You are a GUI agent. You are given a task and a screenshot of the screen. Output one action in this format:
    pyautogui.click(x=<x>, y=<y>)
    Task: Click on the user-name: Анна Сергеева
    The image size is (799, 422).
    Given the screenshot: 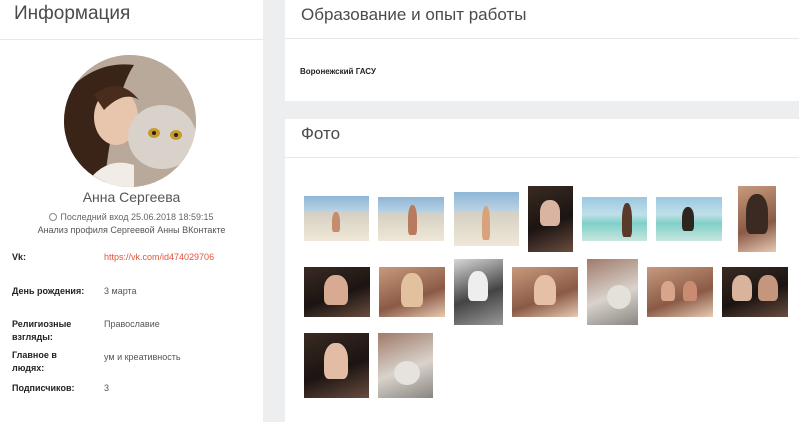 What is the action you would take?
    pyautogui.click(x=131, y=197)
    